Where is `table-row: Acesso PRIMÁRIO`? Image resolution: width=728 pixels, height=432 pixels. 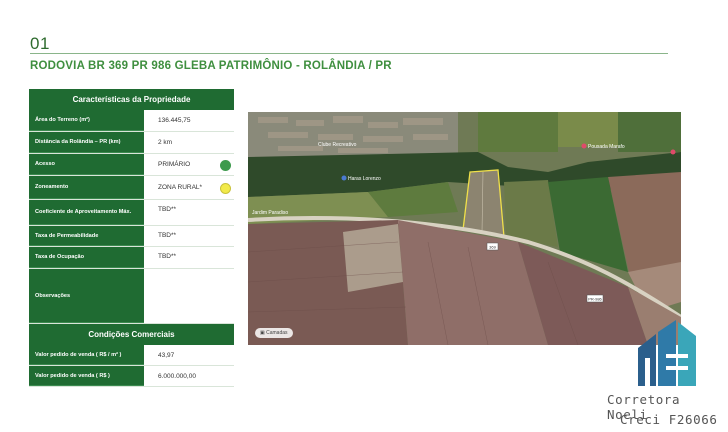 table-row: Acesso PRIMÁRIO is located at coordinates (131, 165).